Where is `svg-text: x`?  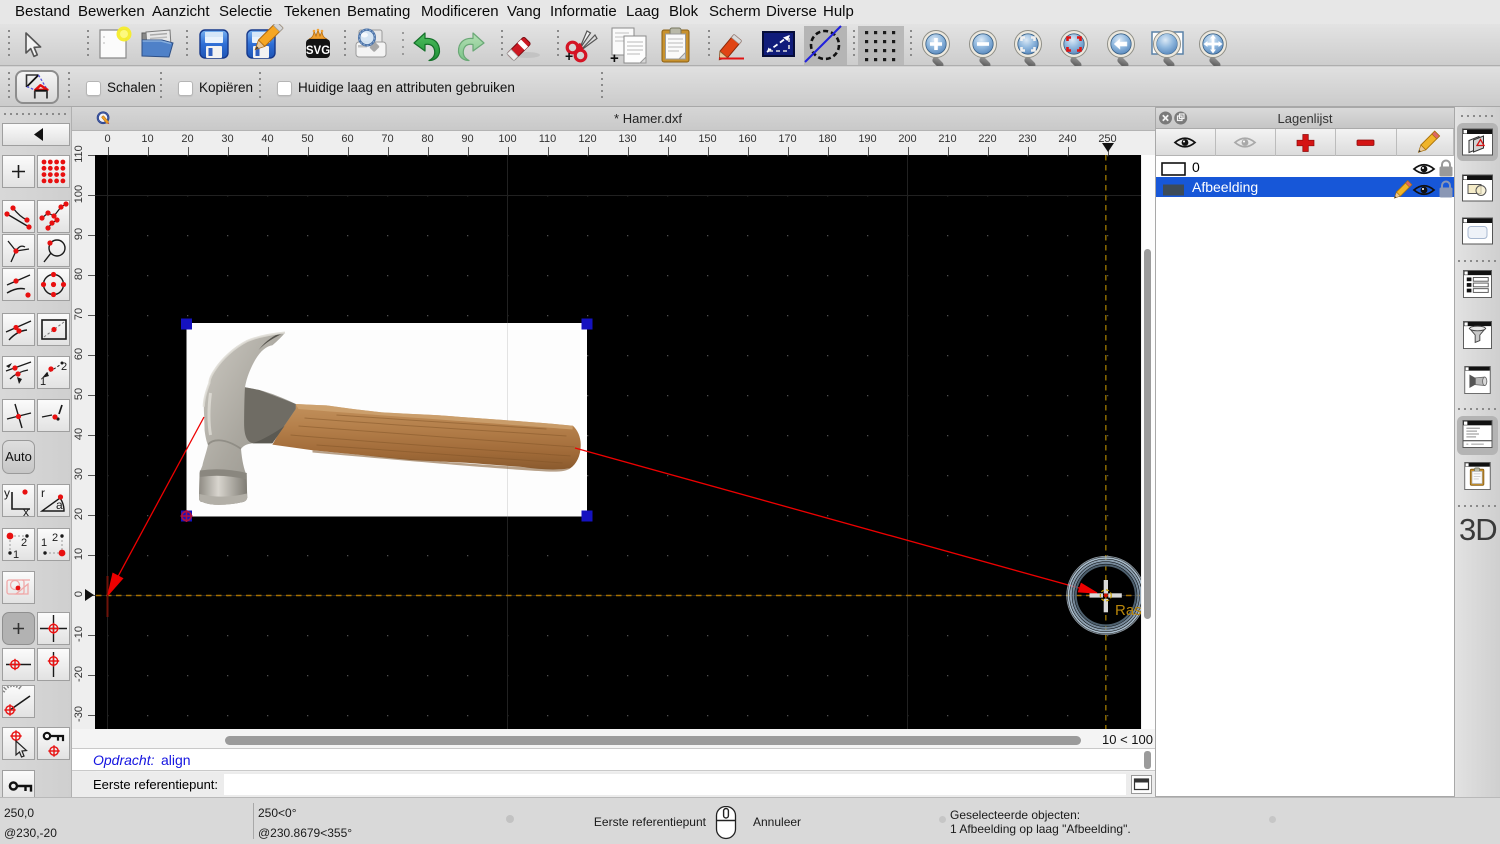
svg-text: x is located at coordinates (26, 510).